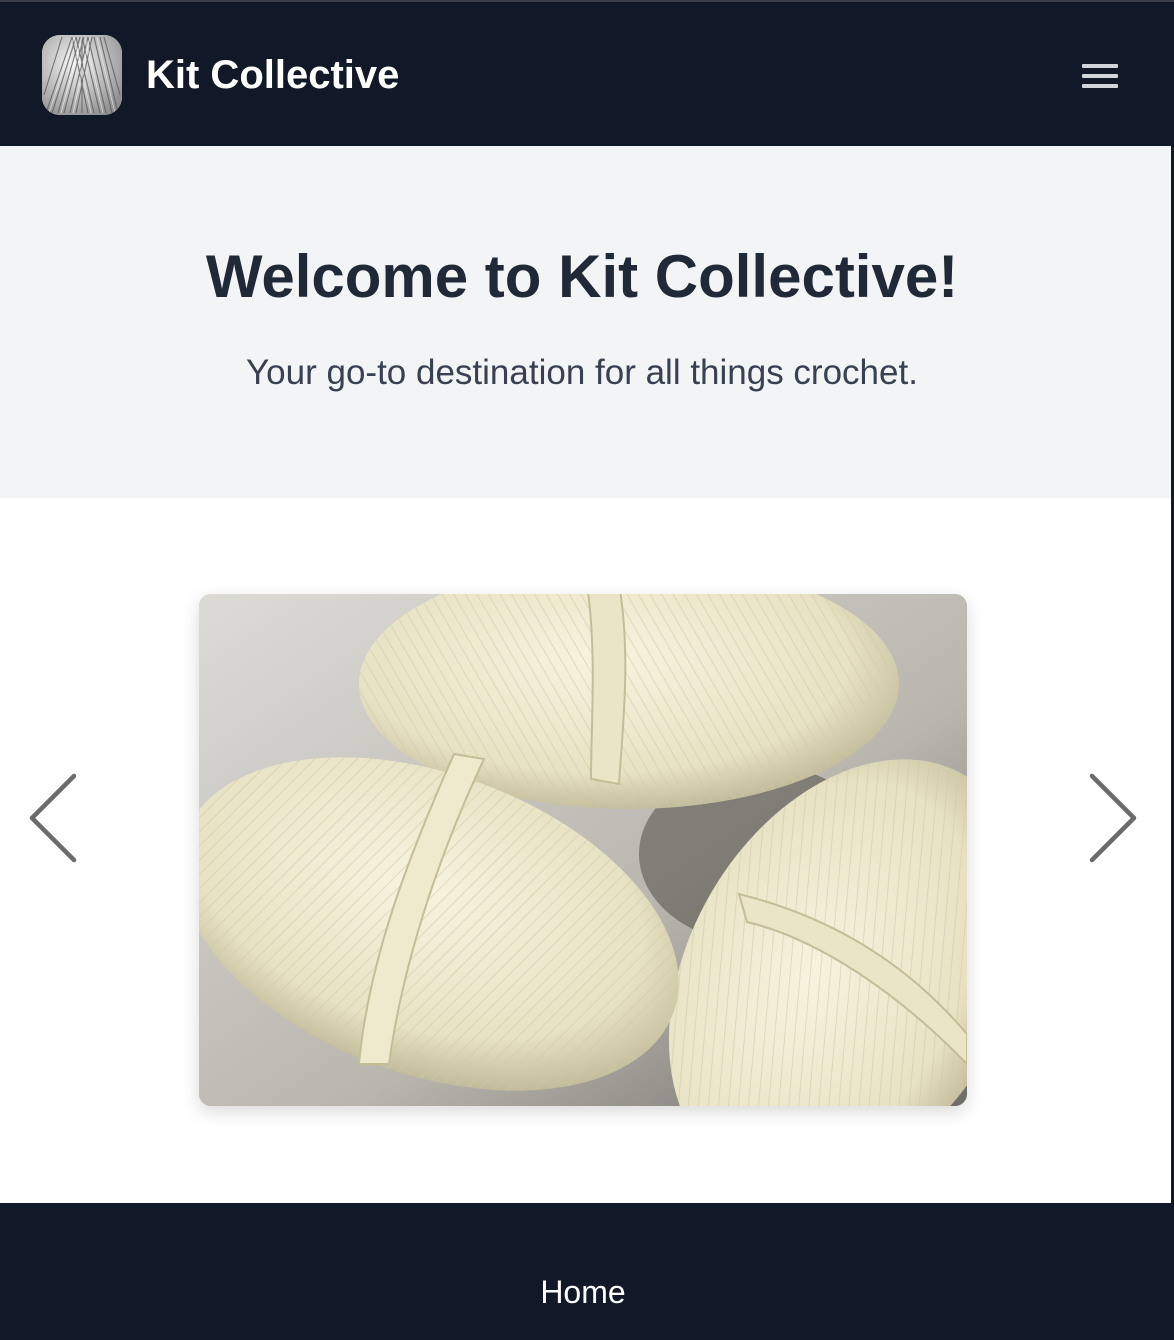  What do you see at coordinates (82, 75) in the screenshot?
I see `yarn-ball-logo-icon` at bounding box center [82, 75].